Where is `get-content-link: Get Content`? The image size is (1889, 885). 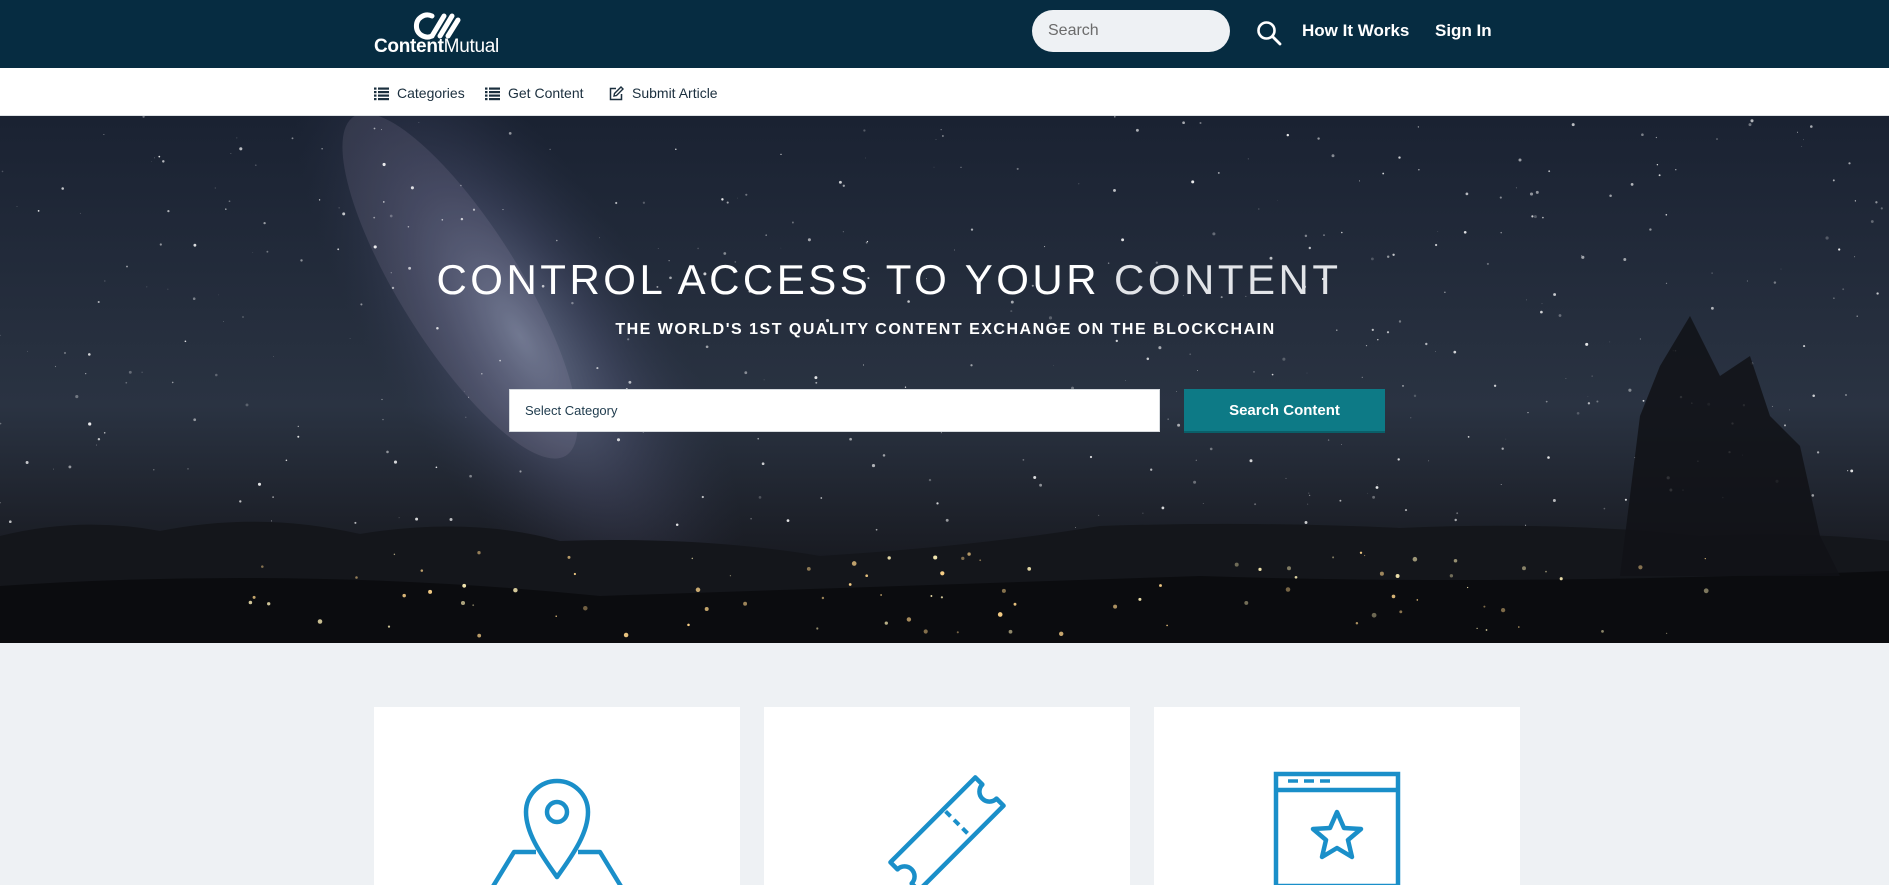
get-content-link: Get Content is located at coordinates (534, 93).